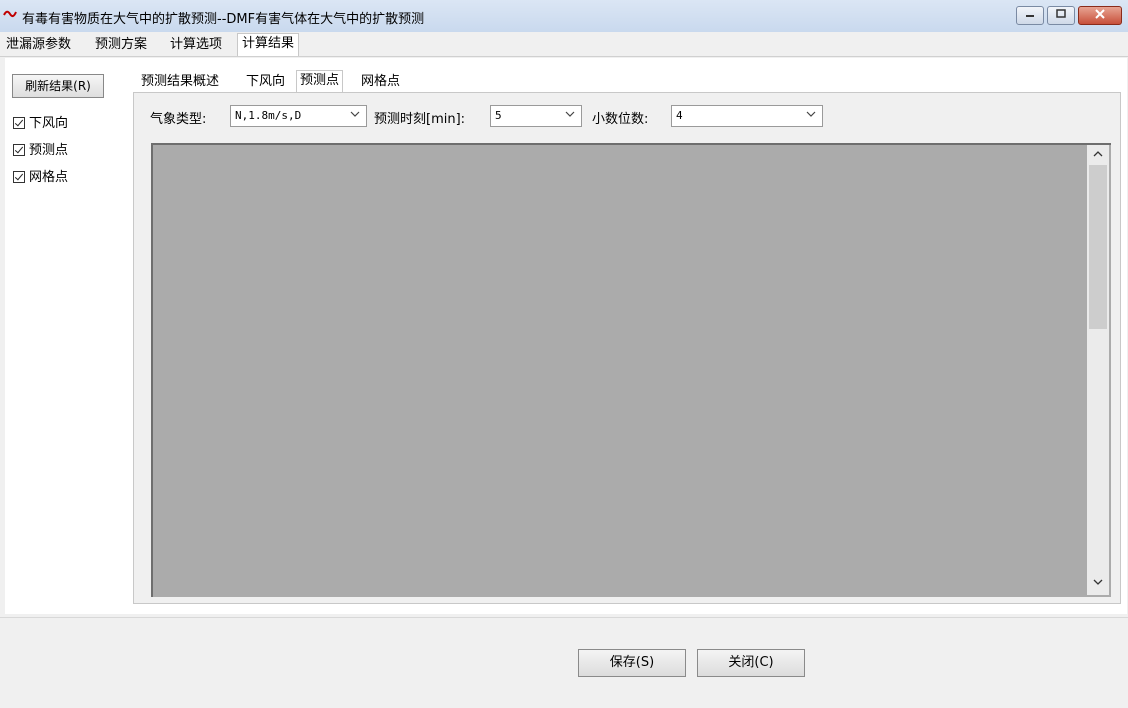 This screenshot has height=708, width=1128. I want to click on weather-type-value: N,1.8m/s,D, so click(268, 115).